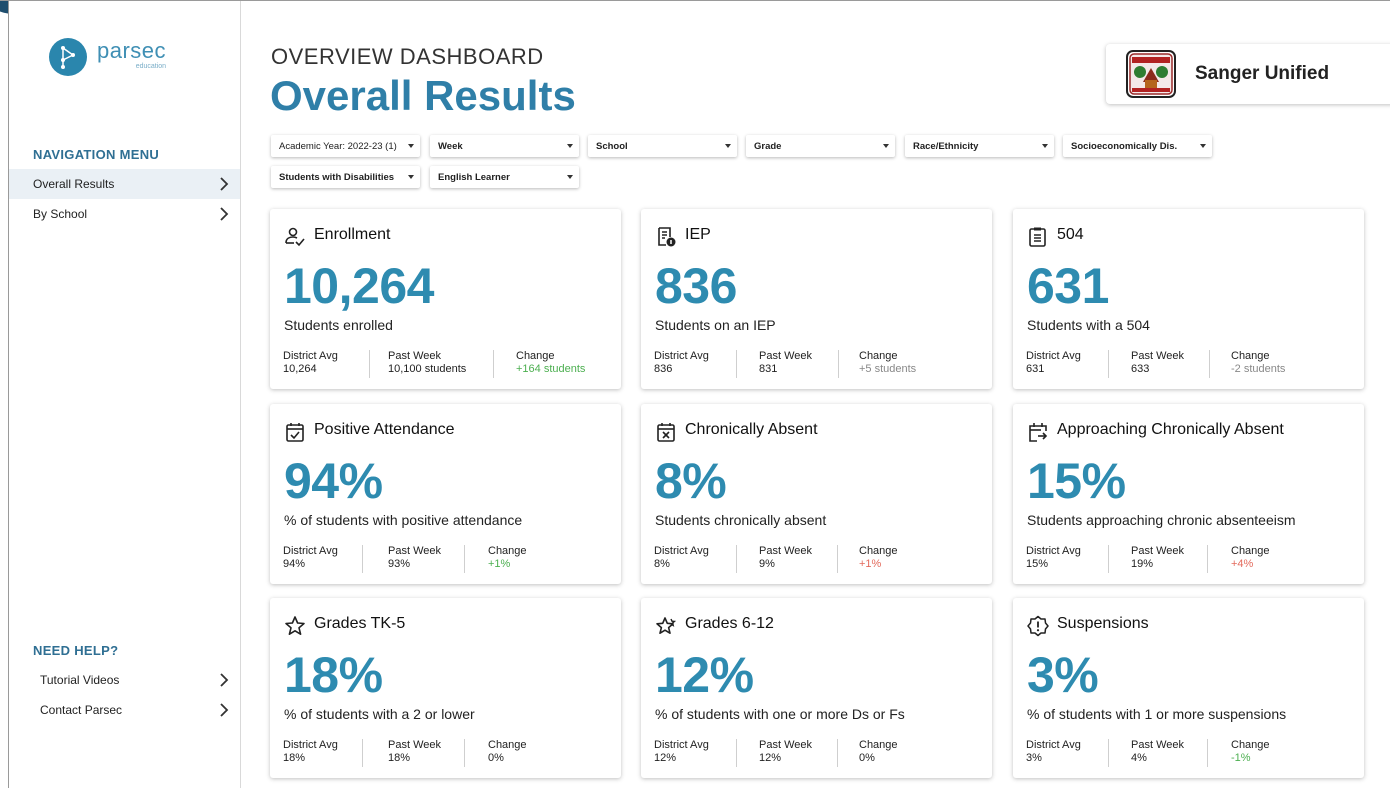 The image size is (1390, 788). Describe the element at coordinates (295, 237) in the screenshot. I see `person-check-icon` at that location.